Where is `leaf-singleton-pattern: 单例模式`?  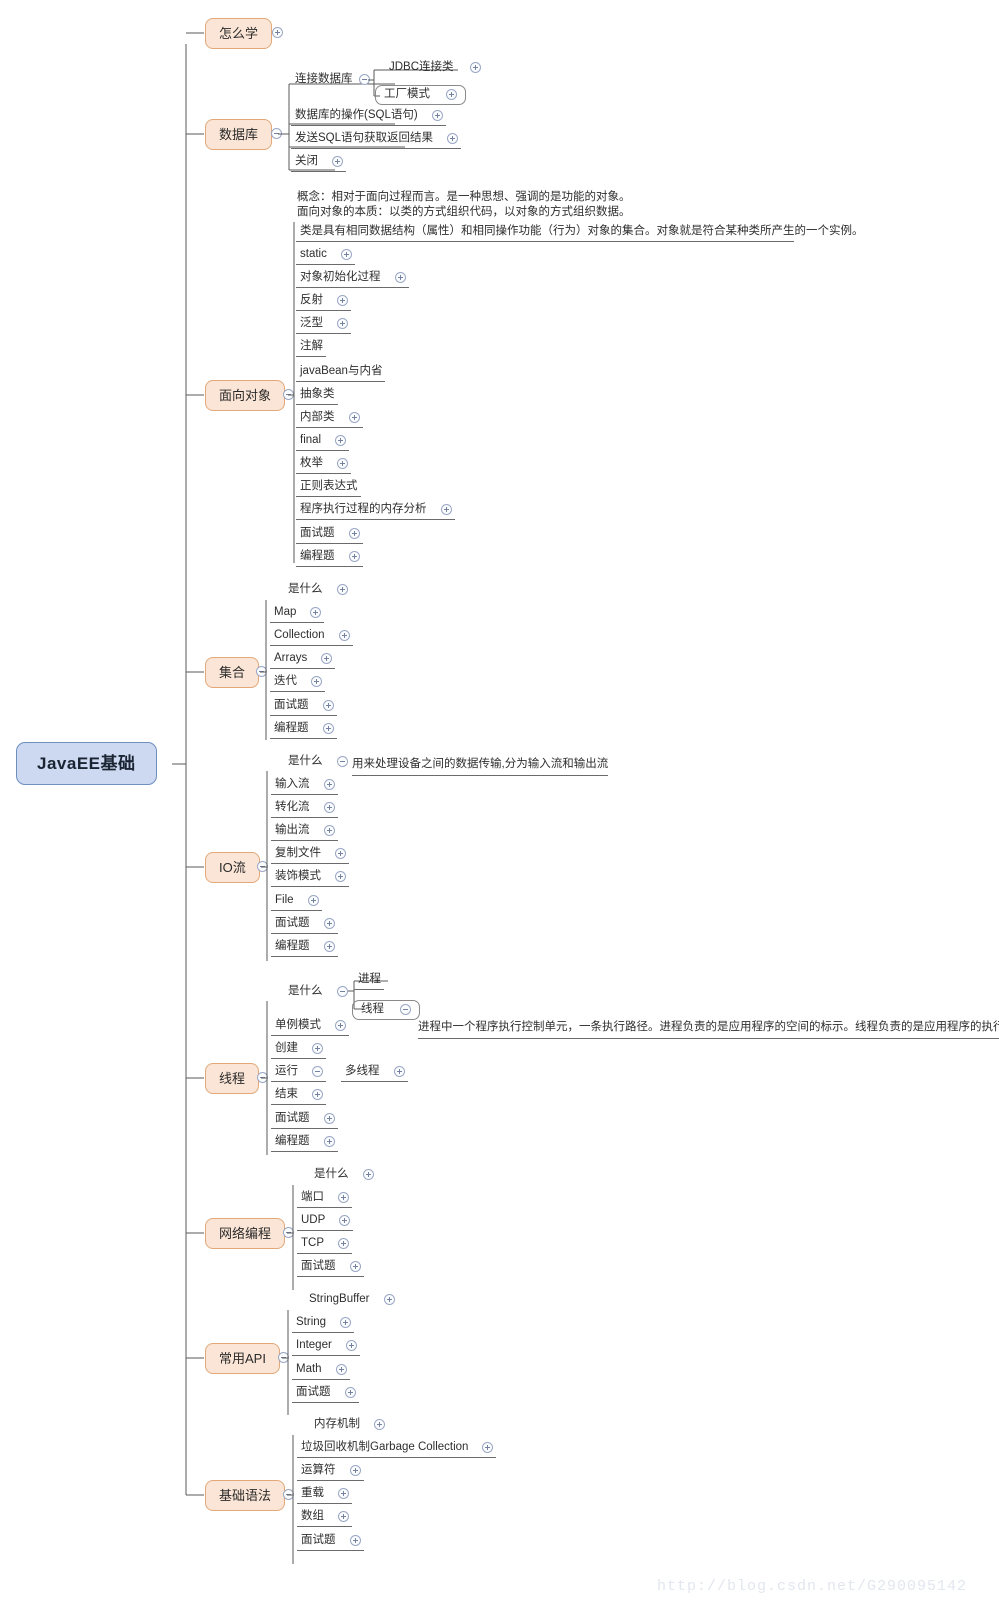
leaf-singleton-pattern: 单例模式 is located at coordinates (310, 1027).